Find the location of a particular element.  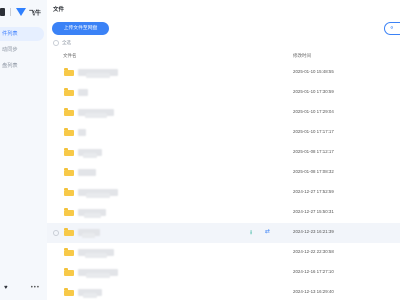

row-checkbox is located at coordinates (56, 233).